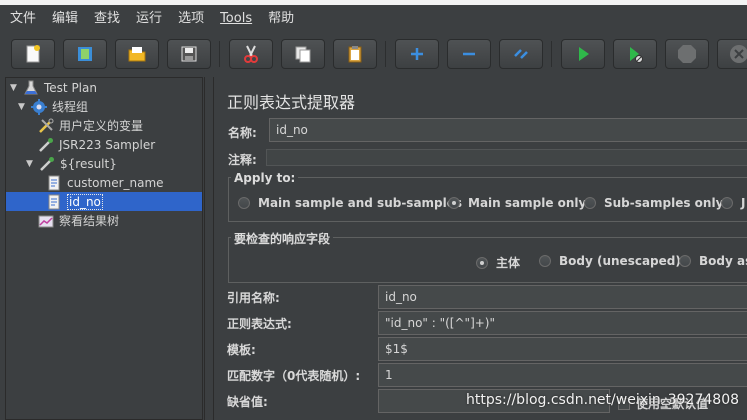  What do you see at coordinates (291, 102) in the screenshot?
I see `page-title: 正则表达式提取器` at bounding box center [291, 102].